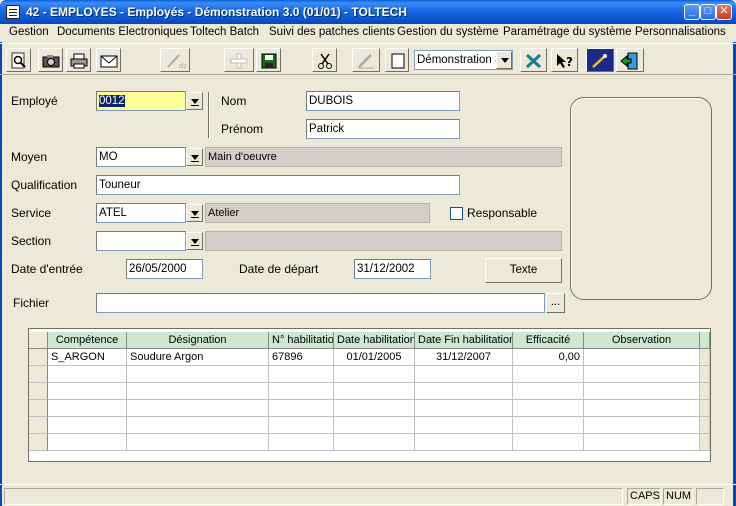  What do you see at coordinates (374, 340) in the screenshot?
I see `grid-header: Date habilitation` at bounding box center [374, 340].